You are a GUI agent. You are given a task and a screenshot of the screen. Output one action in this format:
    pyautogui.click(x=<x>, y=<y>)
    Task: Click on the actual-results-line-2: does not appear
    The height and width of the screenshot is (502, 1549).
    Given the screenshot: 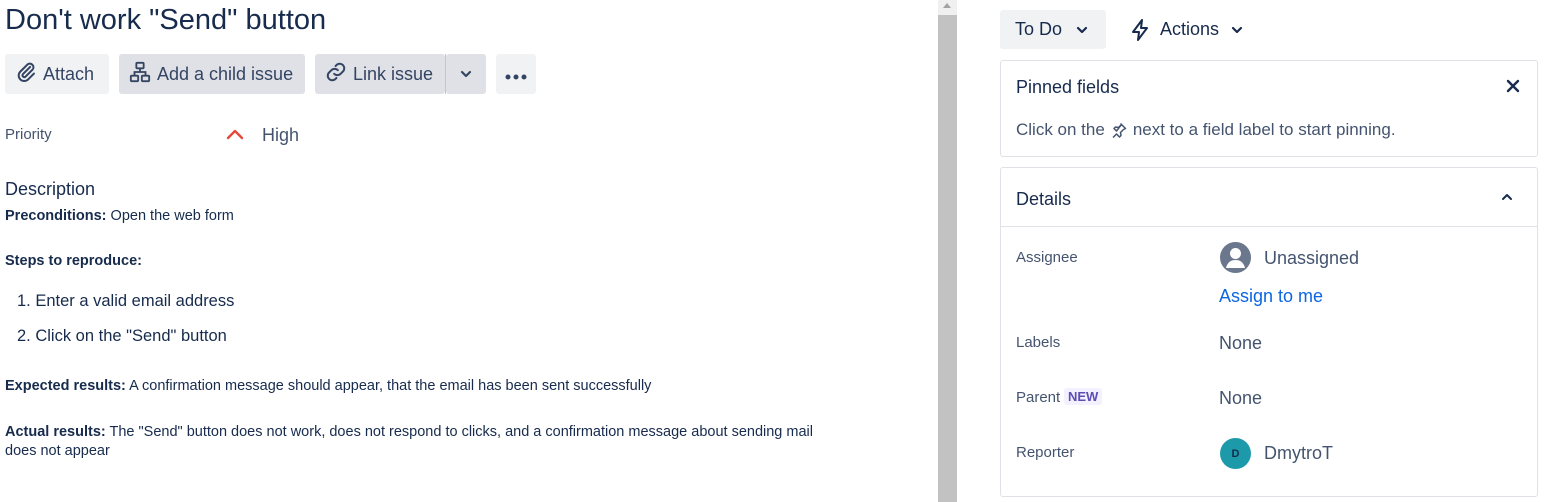 What is the action you would take?
    pyautogui.click(x=57, y=451)
    